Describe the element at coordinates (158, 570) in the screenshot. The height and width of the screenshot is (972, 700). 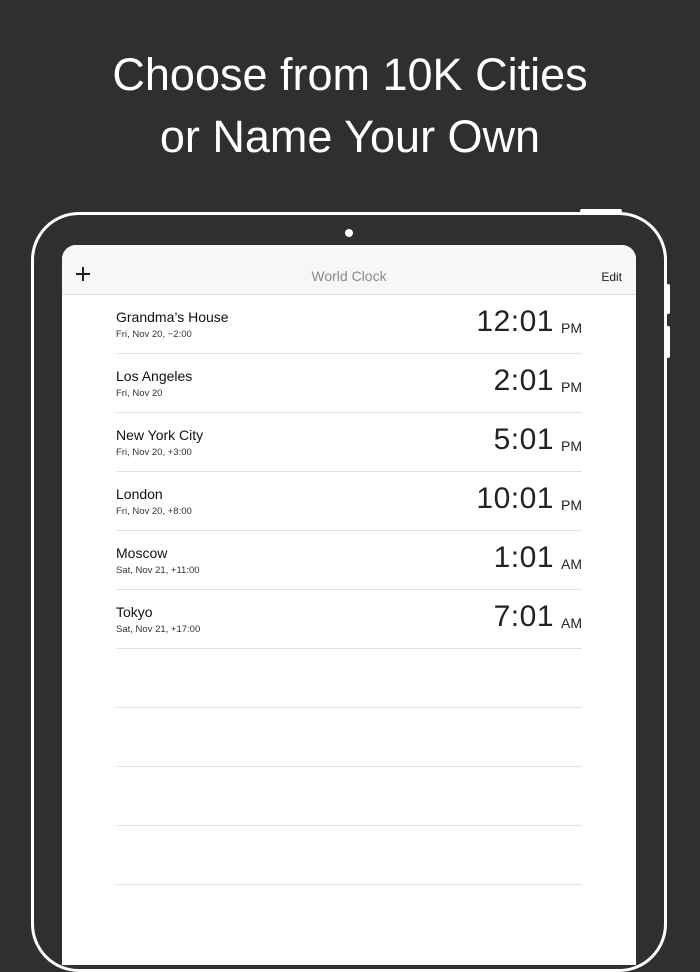
I see `clock-date-offset: Sat, Nov 21, +11:00` at that location.